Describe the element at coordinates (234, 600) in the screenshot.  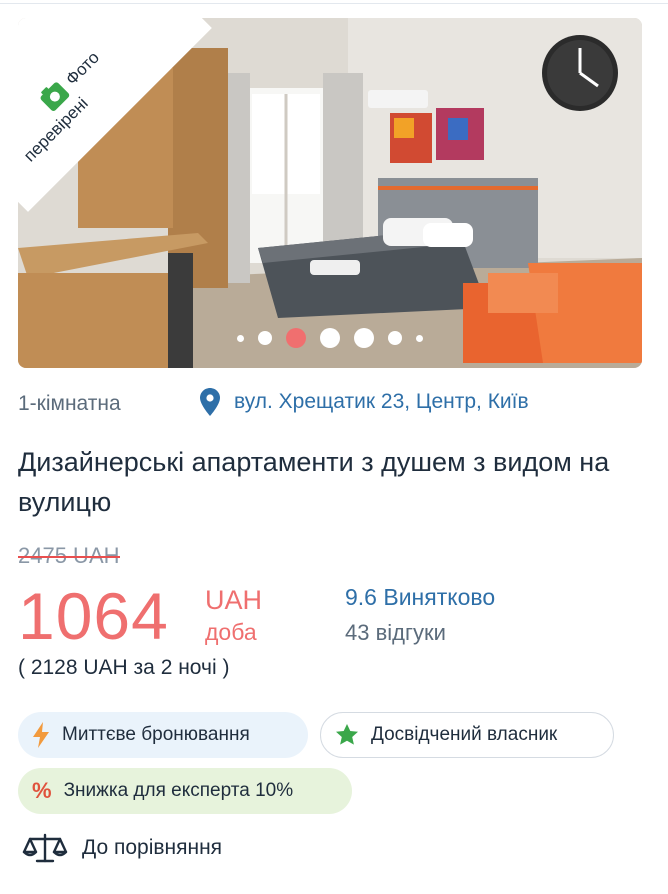
I see `price-currency: UAH` at that location.